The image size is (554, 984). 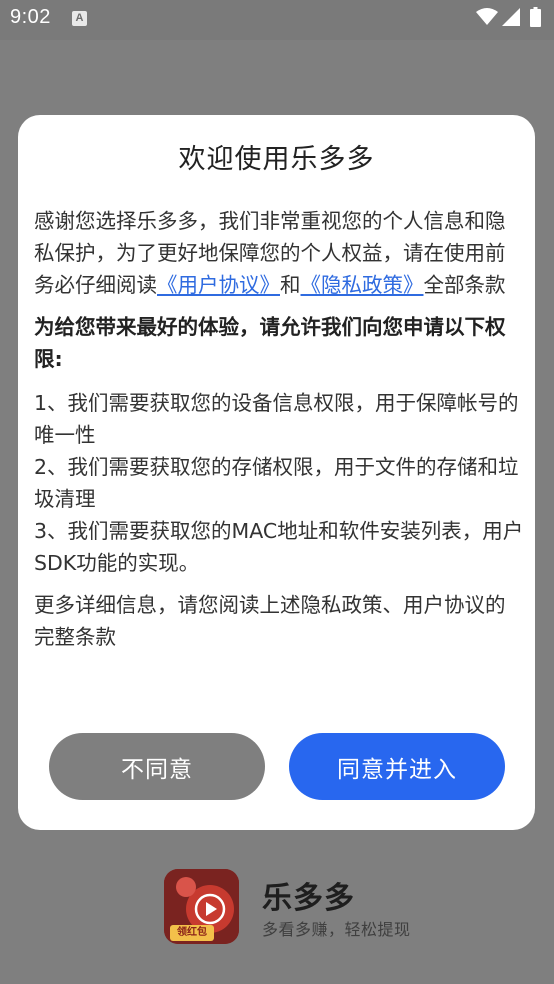 What do you see at coordinates (535, 17) in the screenshot?
I see `battery-icon` at bounding box center [535, 17].